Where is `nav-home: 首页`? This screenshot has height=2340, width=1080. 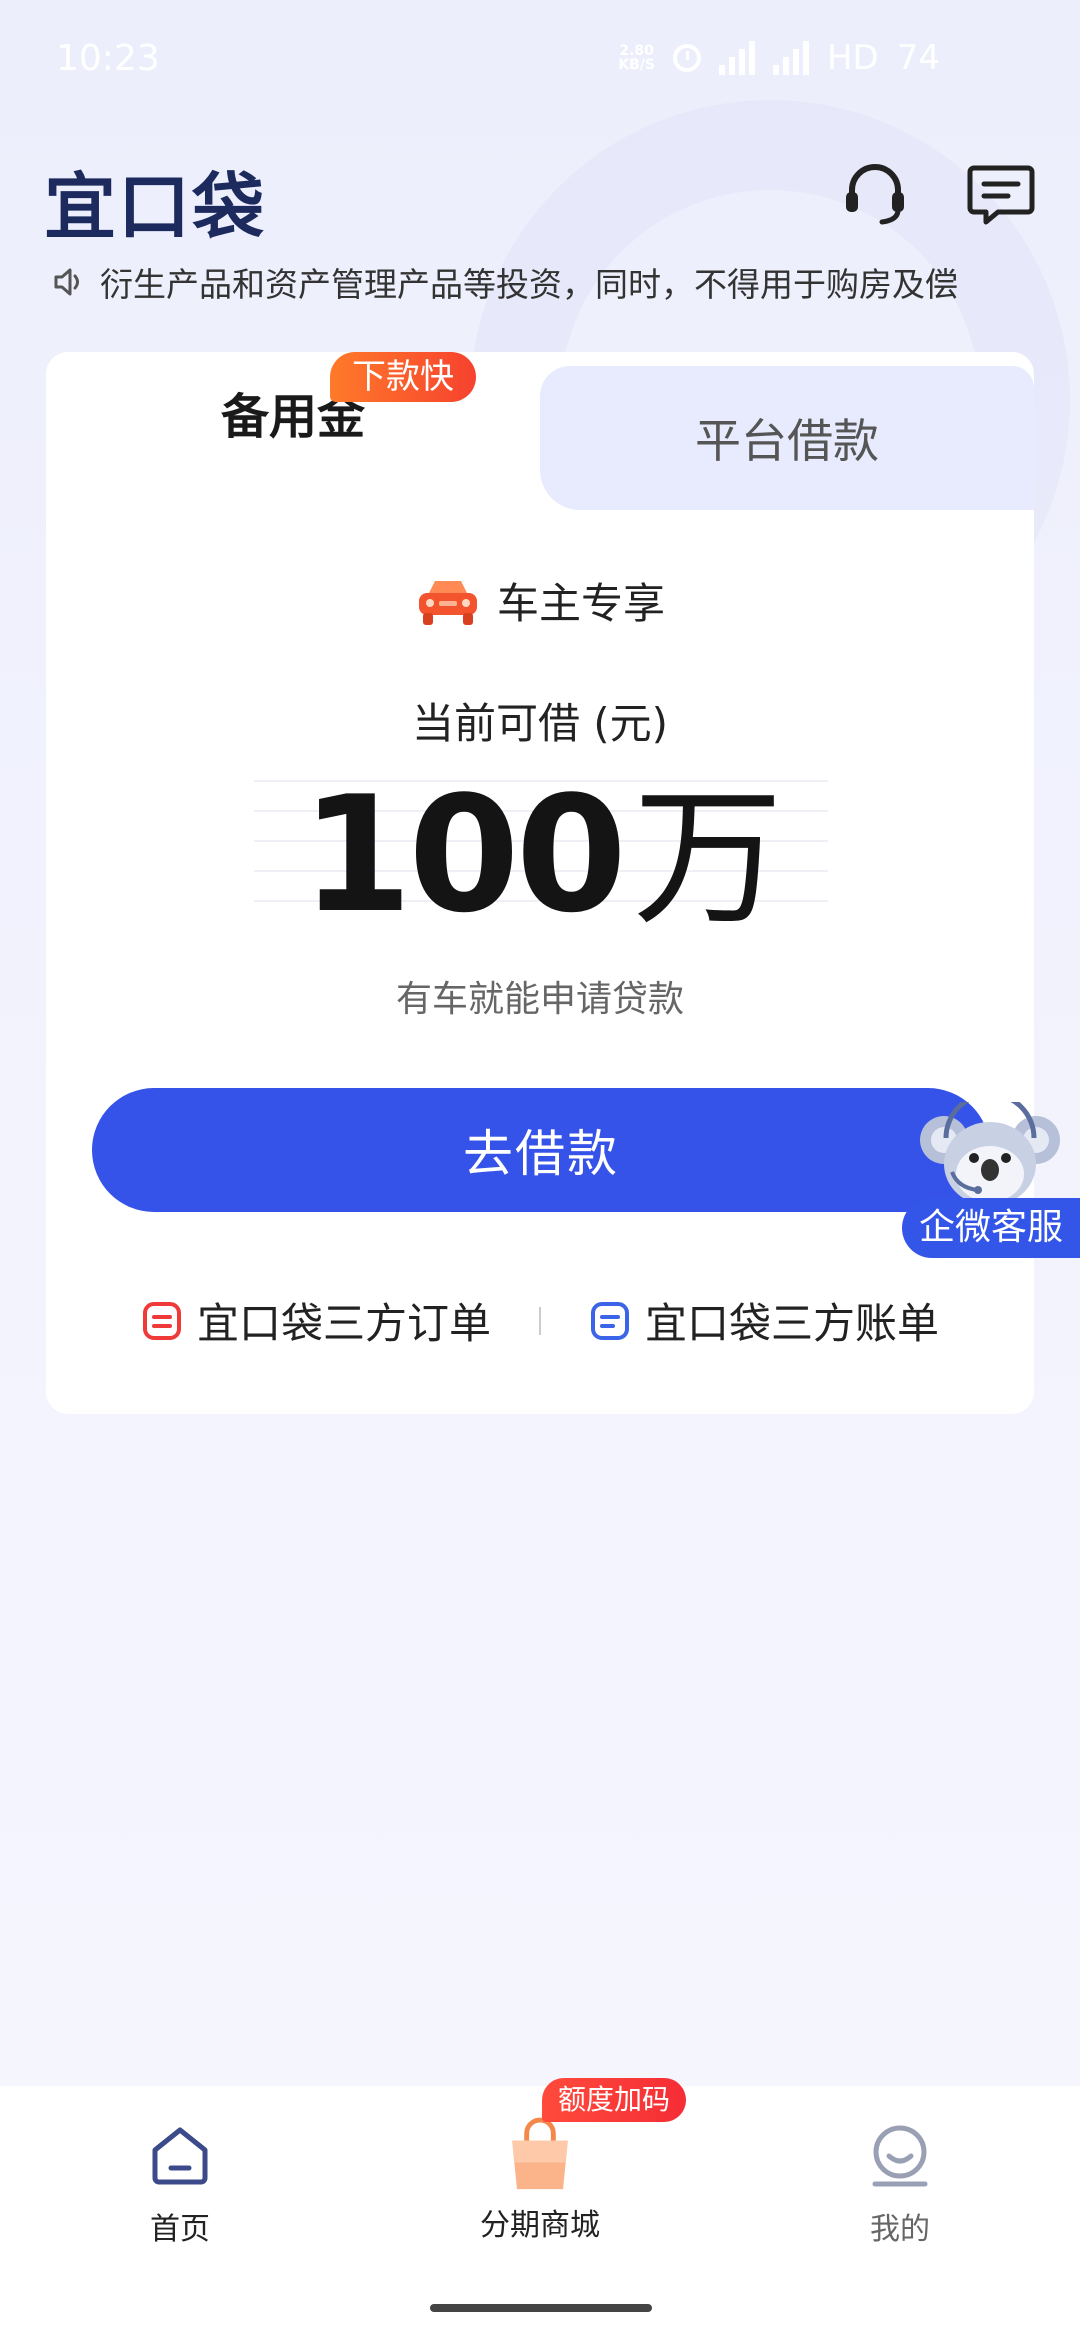 nav-home: 首页 is located at coordinates (180, 2179).